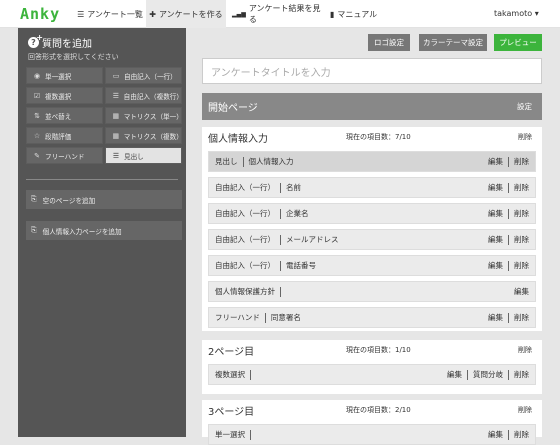 Image resolution: width=560 pixels, height=445 pixels. Describe the element at coordinates (355, 14) in the screenshot. I see `nav-manual: ▮ マニュアル` at that location.